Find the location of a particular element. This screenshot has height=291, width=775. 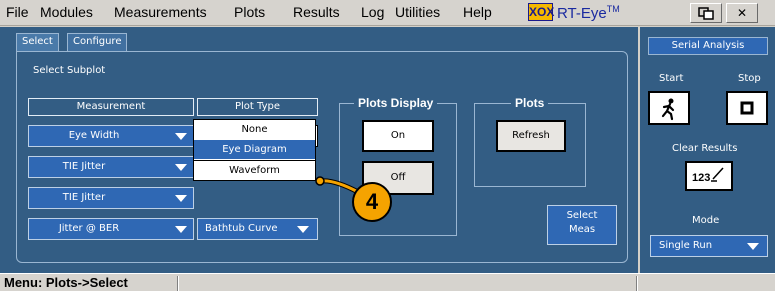

eraser-icon: 123 is located at coordinates (708, 175).